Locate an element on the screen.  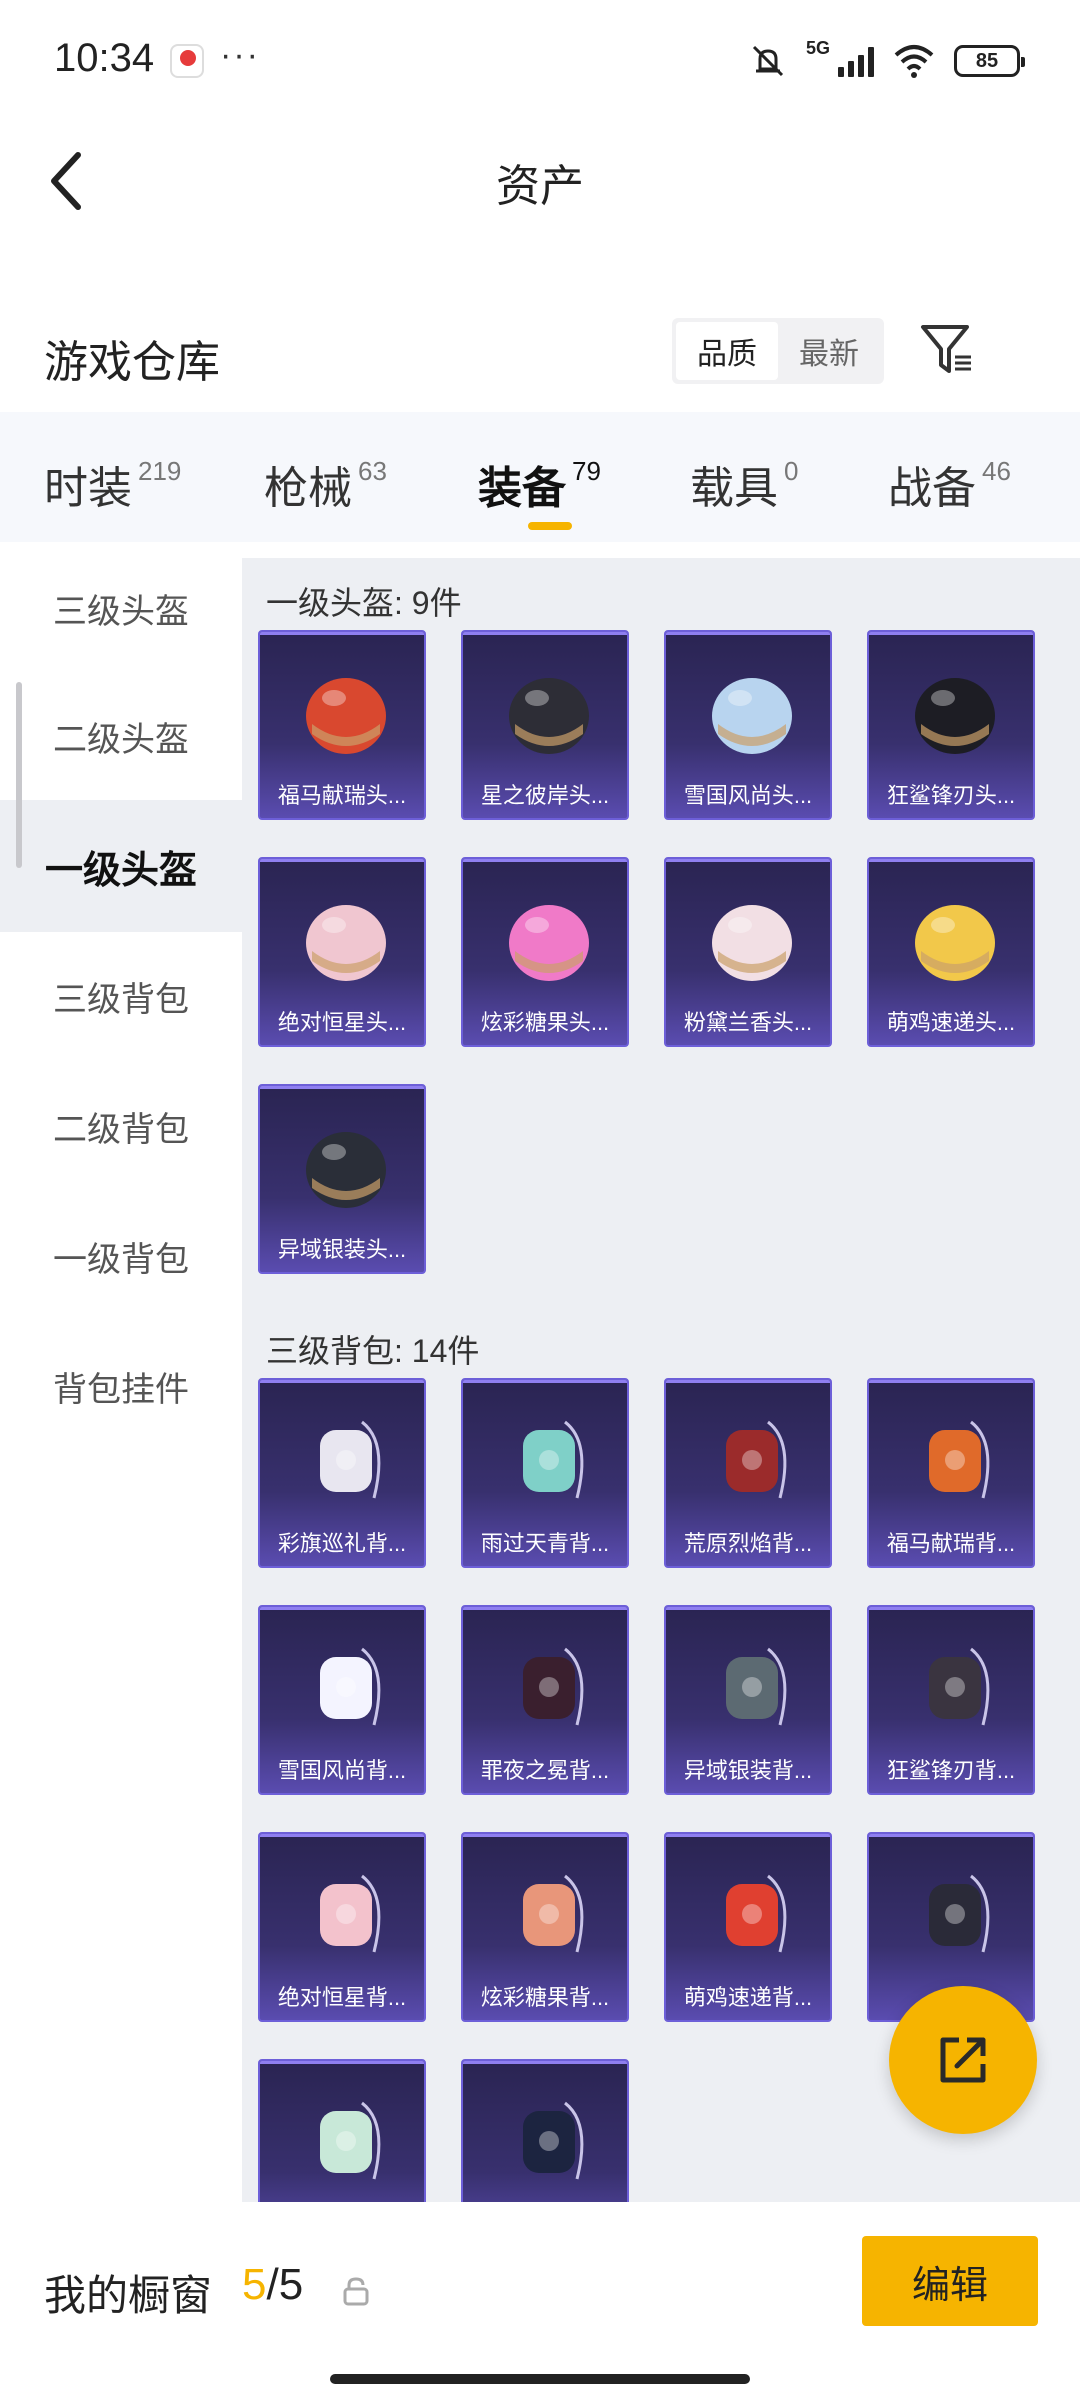
tab-equipment: 装备 79 is located at coordinates (539, 484).